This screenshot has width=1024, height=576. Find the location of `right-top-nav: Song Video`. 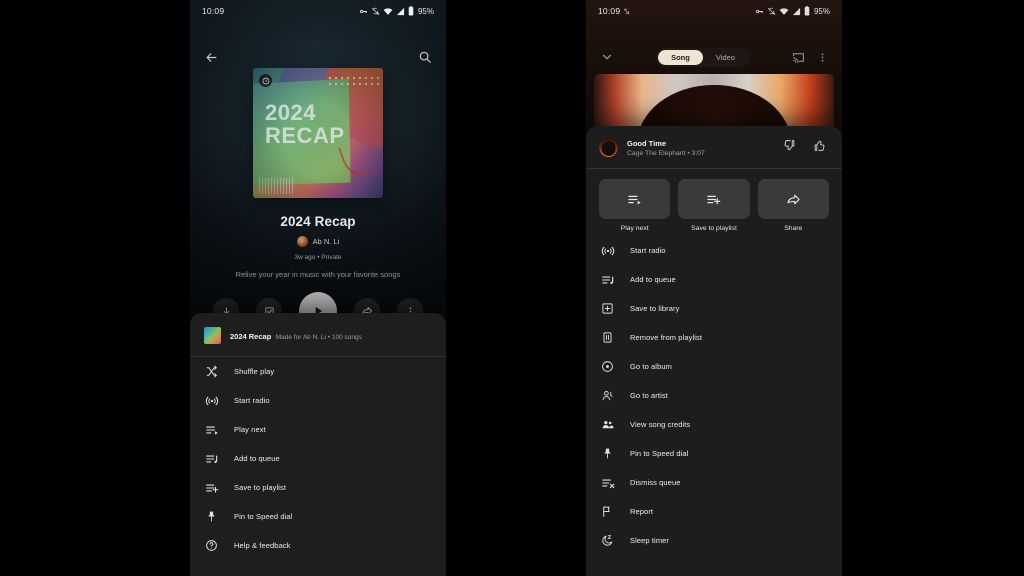

right-top-nav: Song Video is located at coordinates (714, 57).